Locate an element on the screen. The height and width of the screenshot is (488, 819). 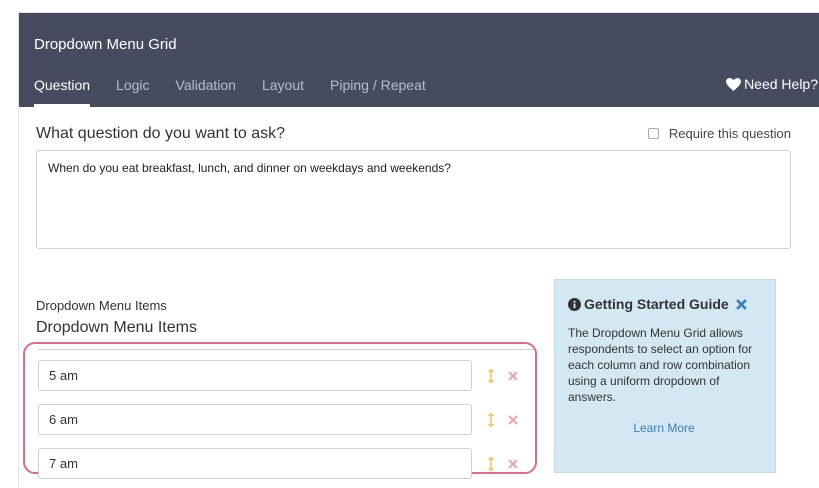
dropdown-item-input: 7 am is located at coordinates (255, 463).